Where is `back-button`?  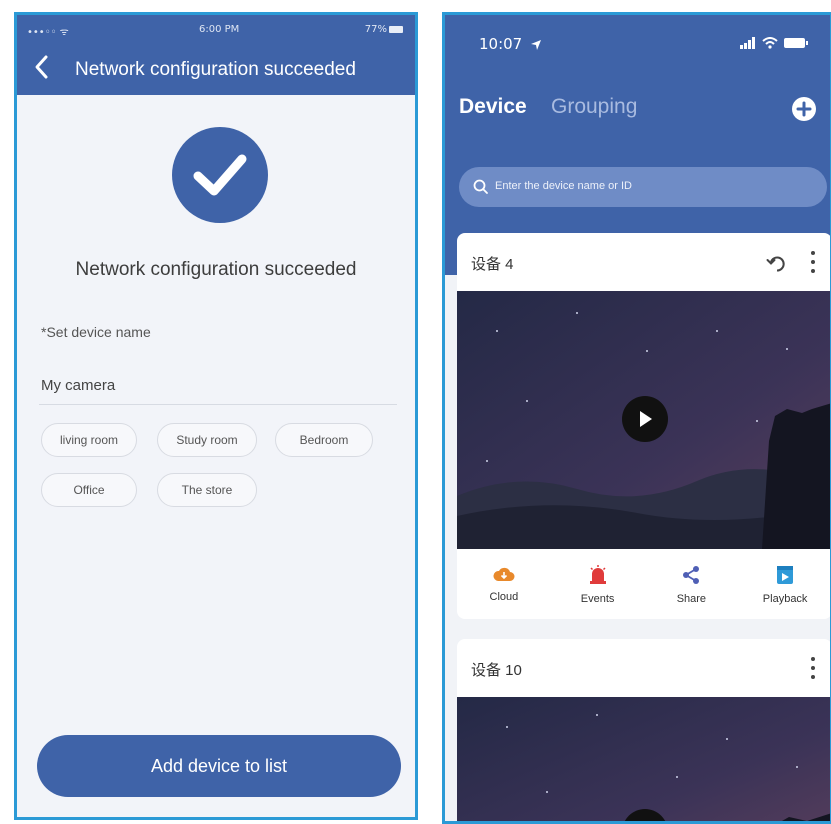 back-button is located at coordinates (42, 67).